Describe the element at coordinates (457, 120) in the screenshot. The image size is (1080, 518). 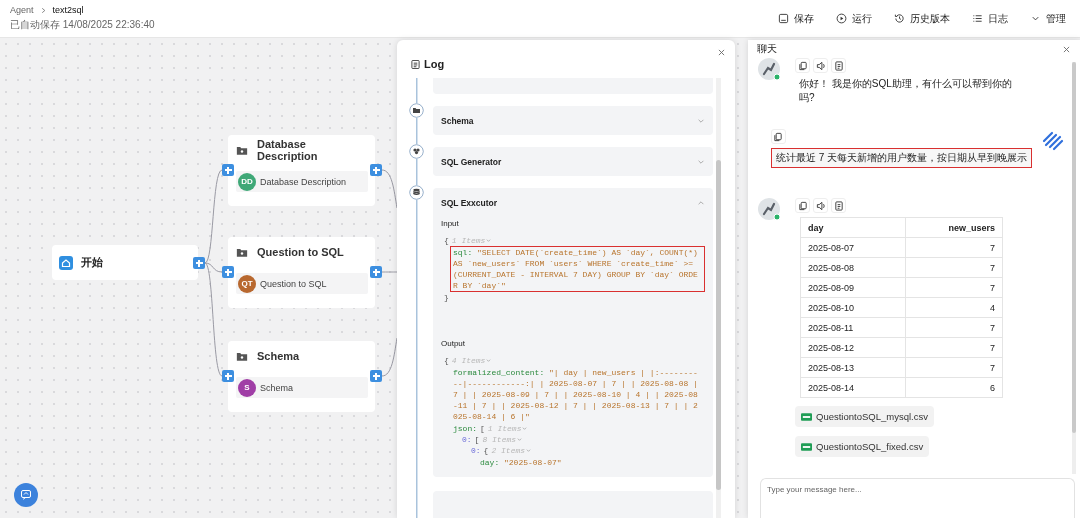
I see `step-title: Schema` at that location.